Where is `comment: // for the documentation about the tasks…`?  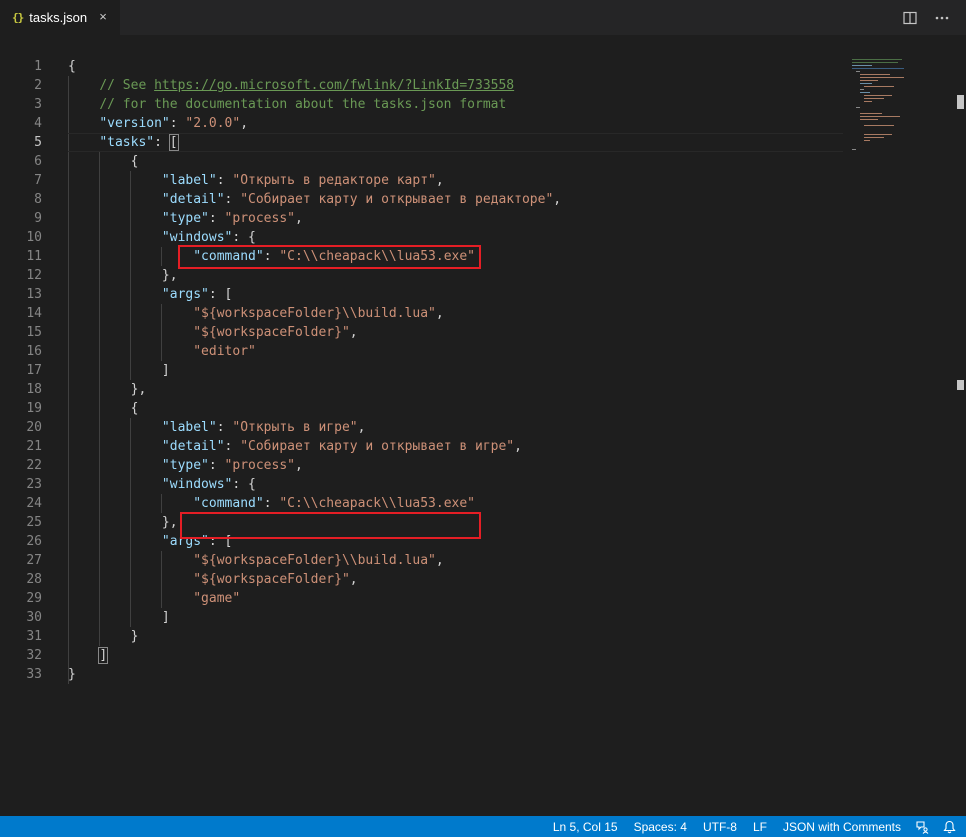 comment: // for the documentation about the tasks… is located at coordinates (303, 104).